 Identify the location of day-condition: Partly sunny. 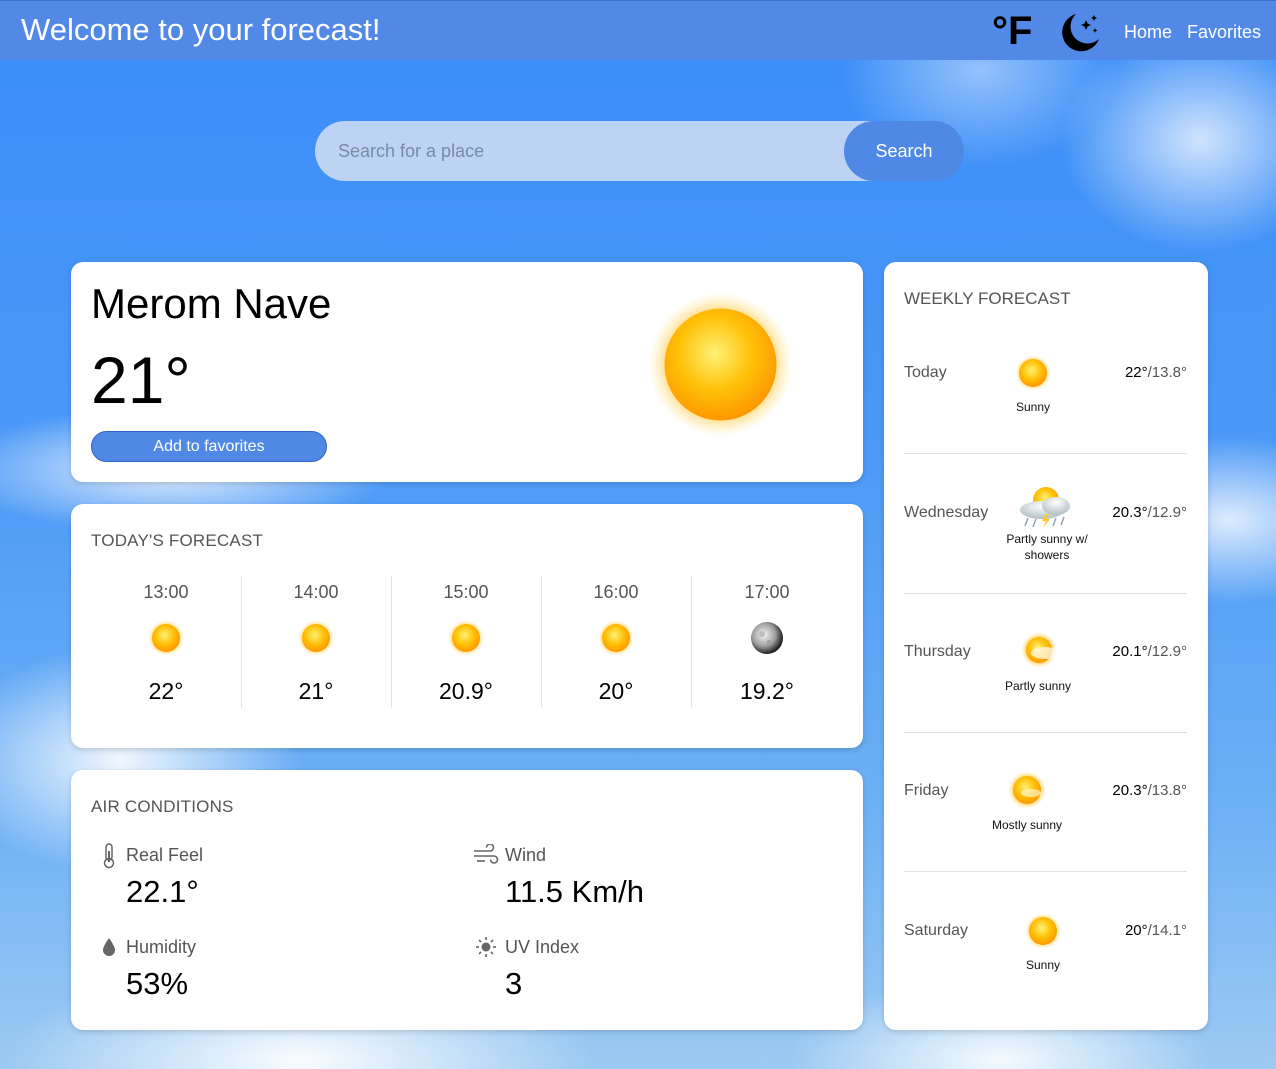
(1038, 686).